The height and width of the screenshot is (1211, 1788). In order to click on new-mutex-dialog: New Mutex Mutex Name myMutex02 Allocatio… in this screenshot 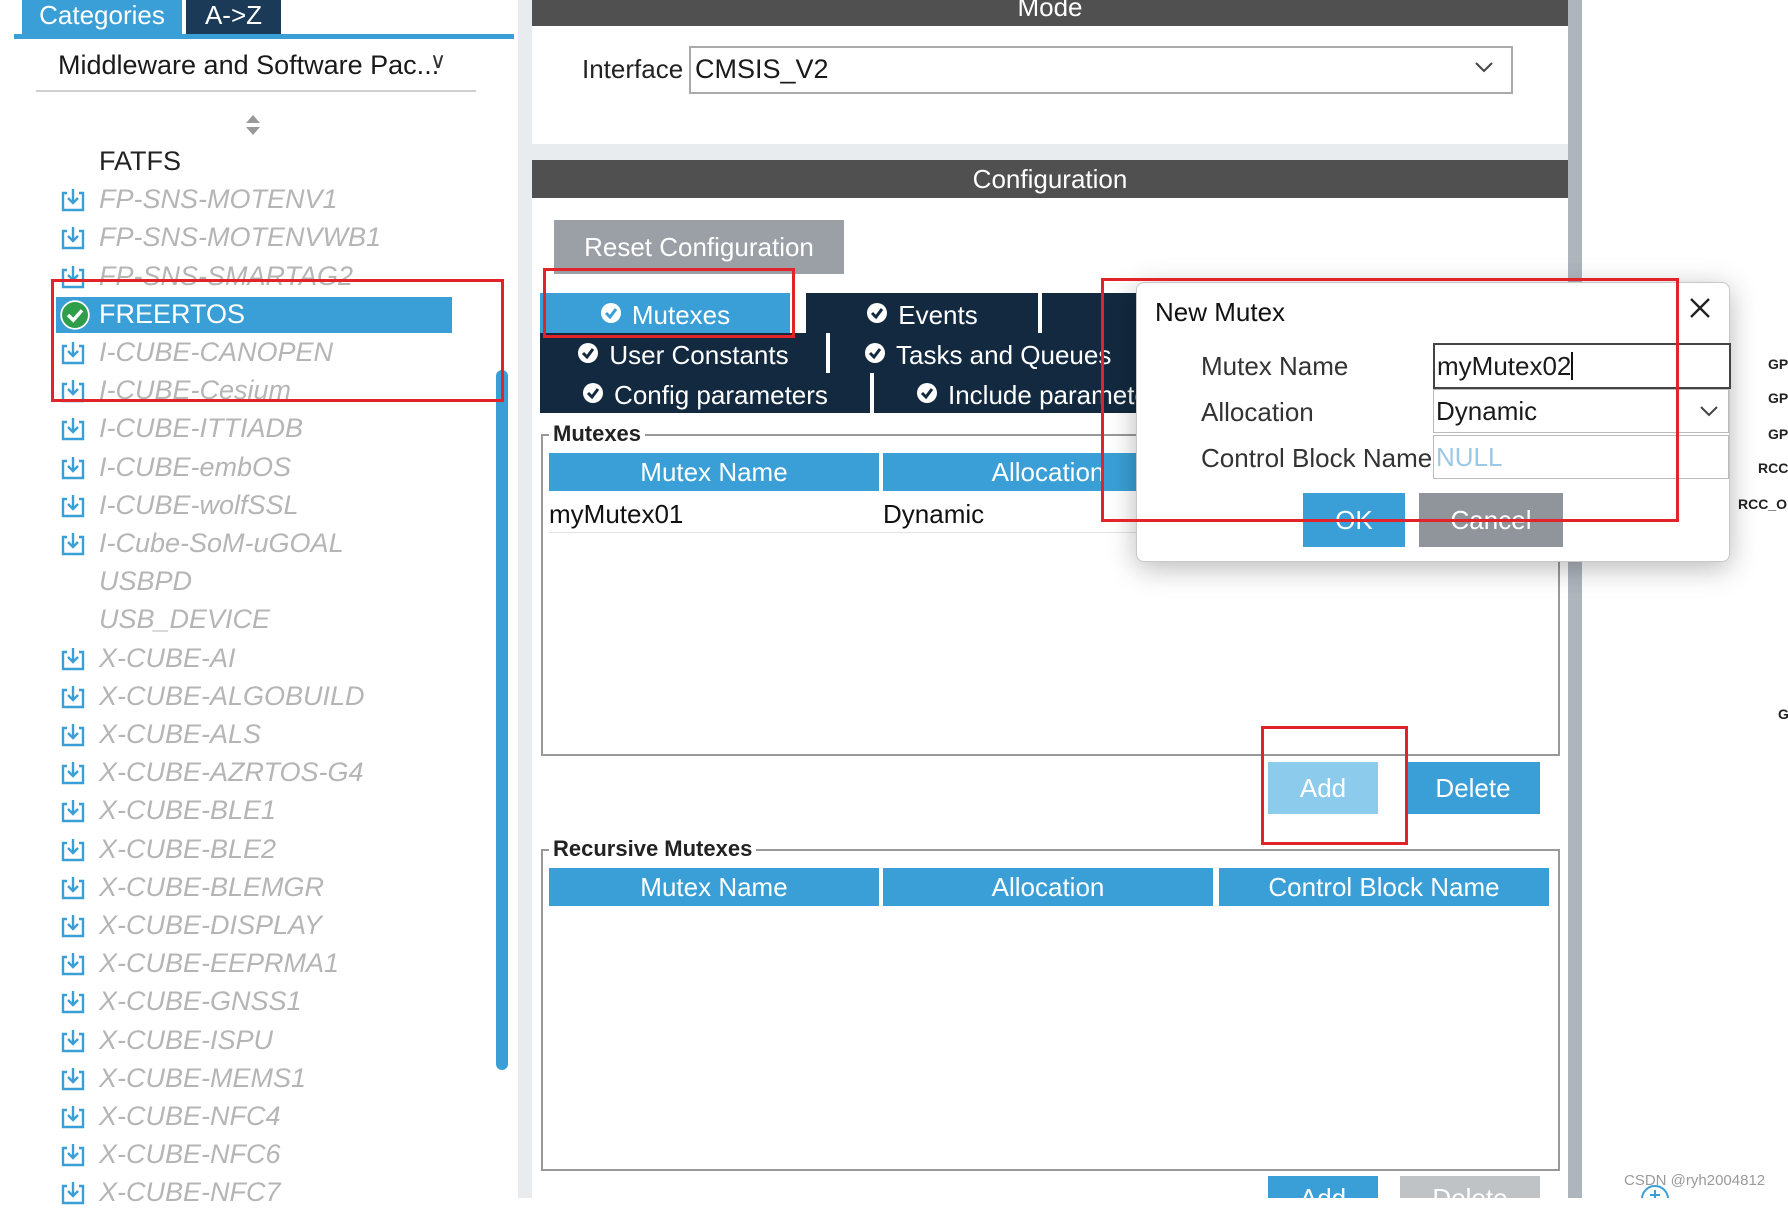, I will do `click(1433, 422)`.